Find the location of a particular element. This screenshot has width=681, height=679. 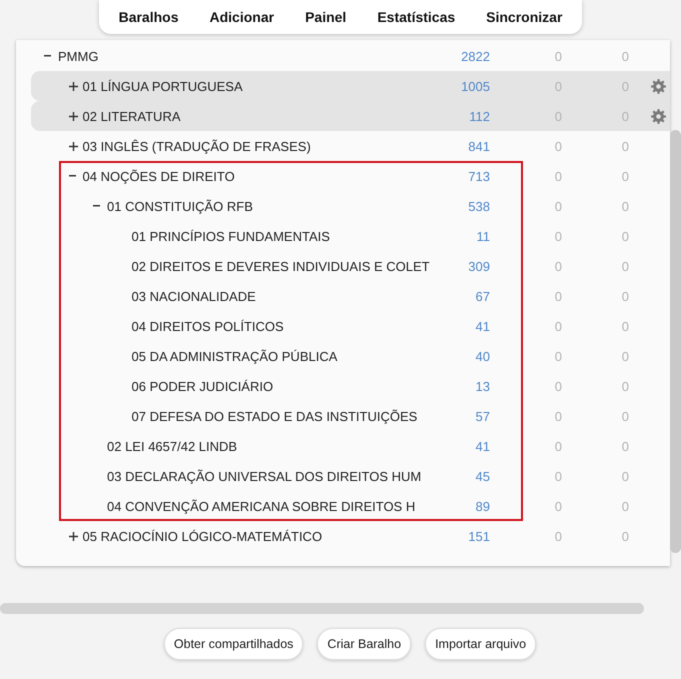

deck-name: 05 DA ADMINISTRAÇÃO PÚBLICA is located at coordinates (235, 356).